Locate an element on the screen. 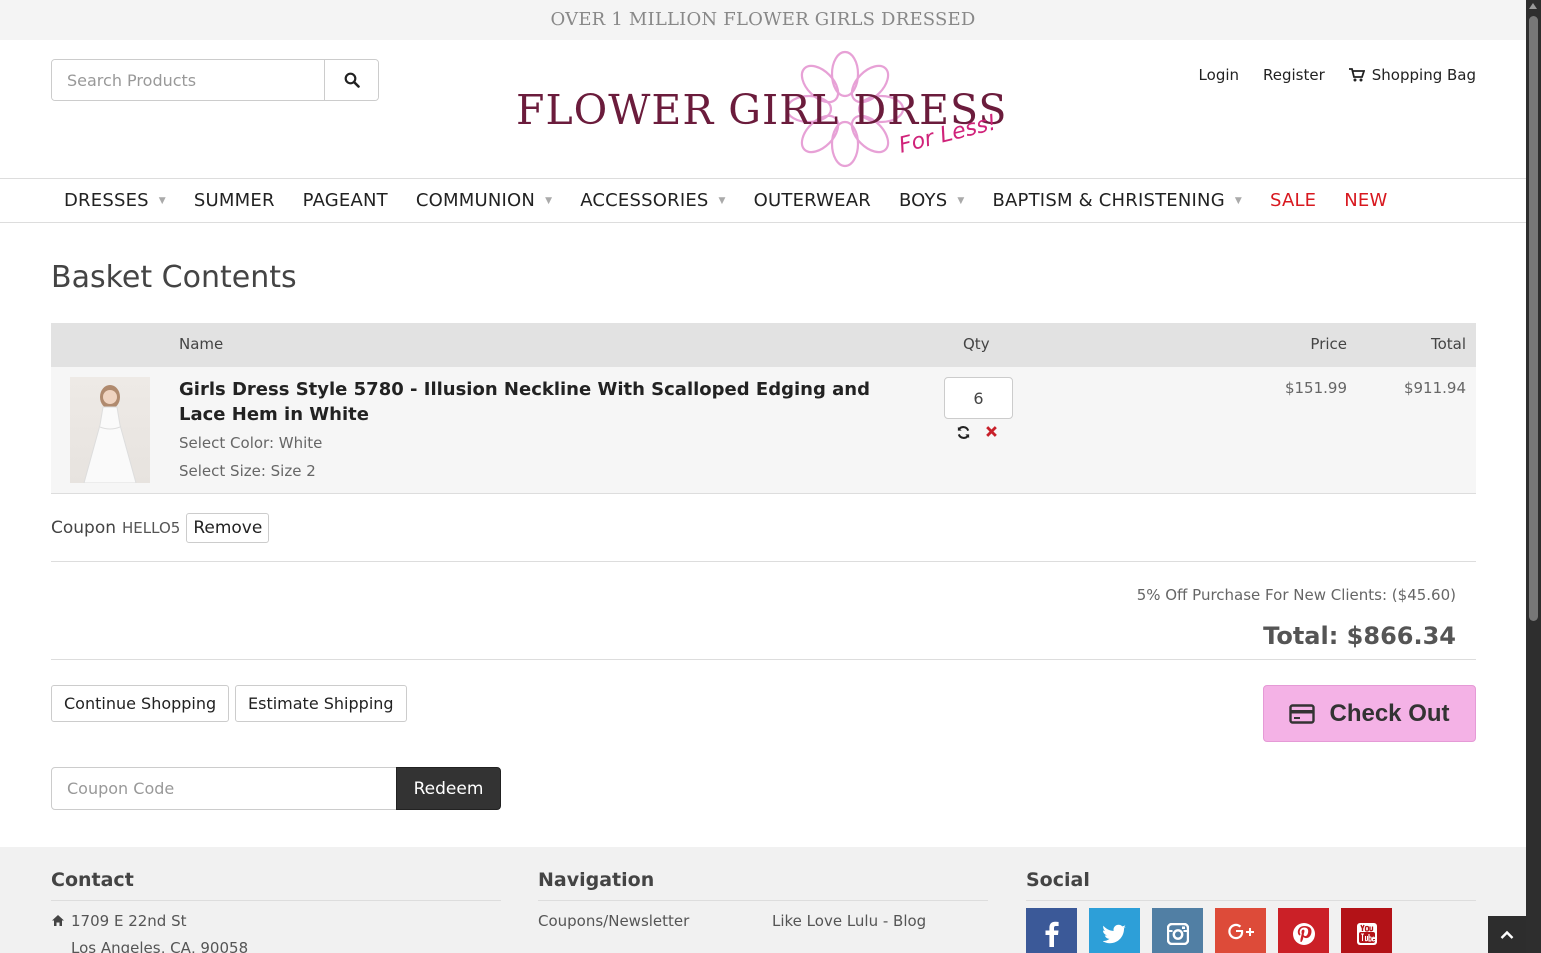  google-plus-icon is located at coordinates (1240, 930).